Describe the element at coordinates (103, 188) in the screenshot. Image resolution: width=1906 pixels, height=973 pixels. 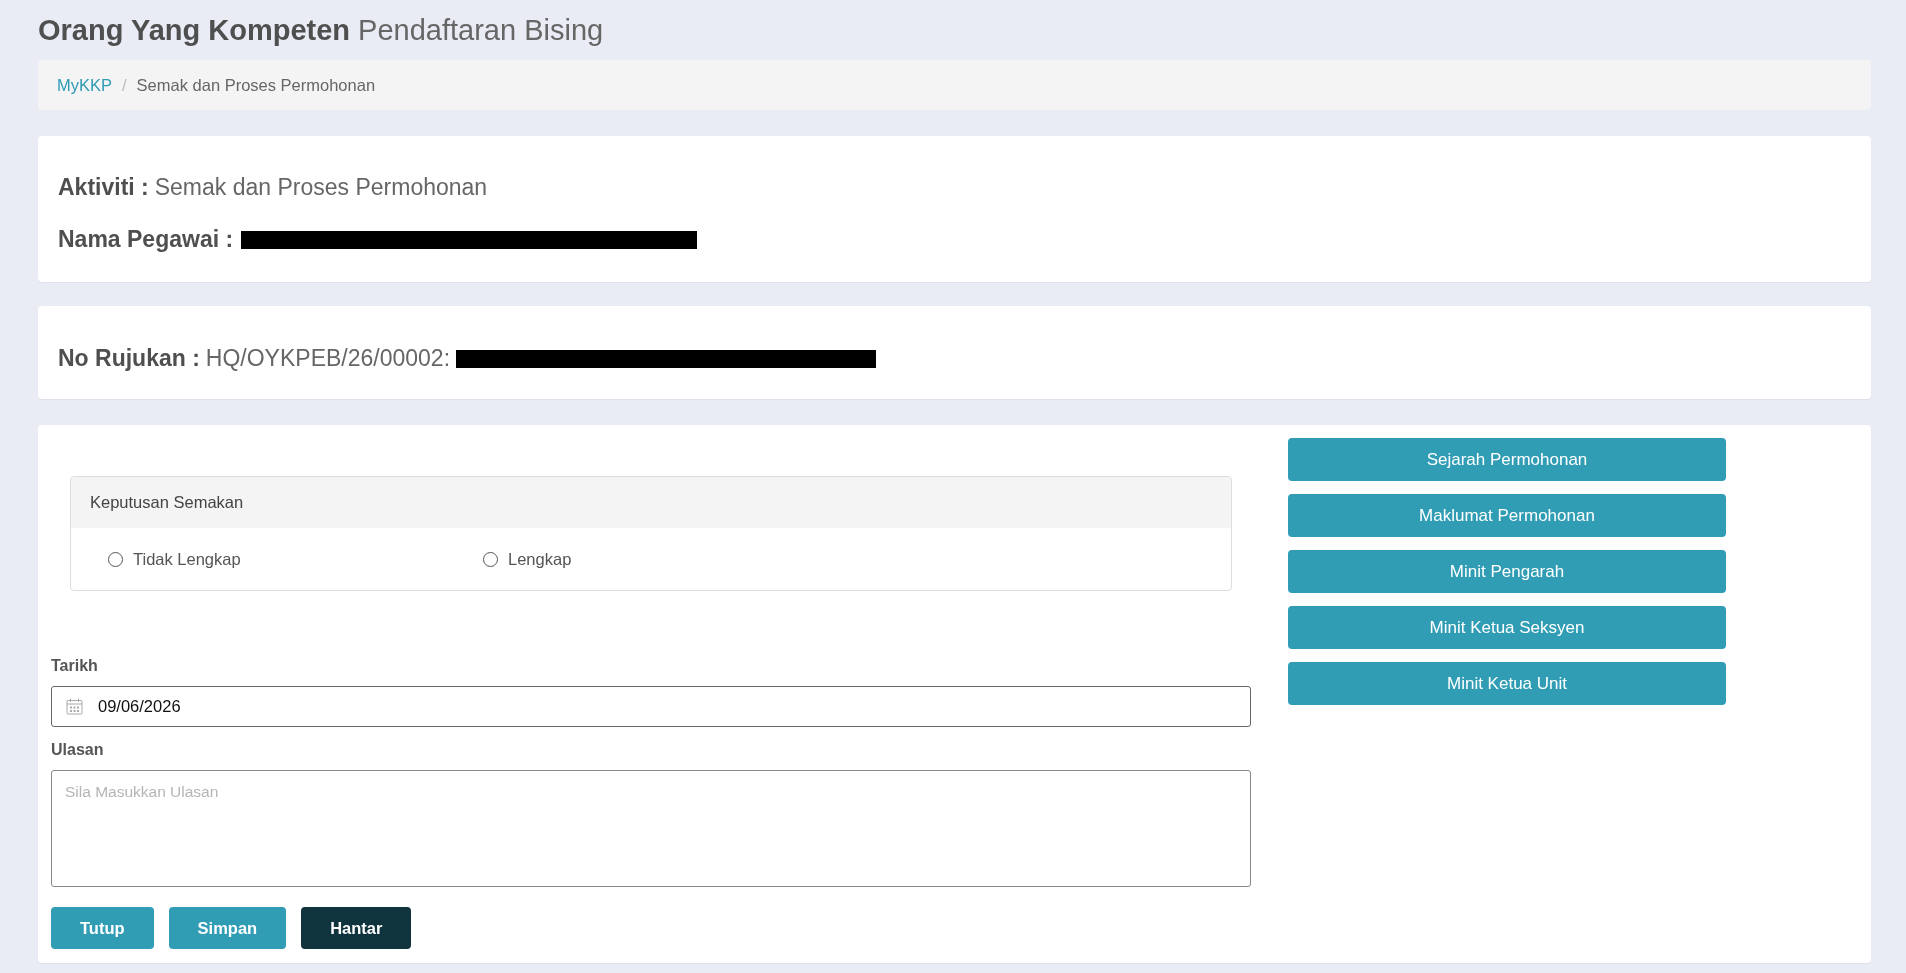
I see `field-label: Aktiviti :` at that location.